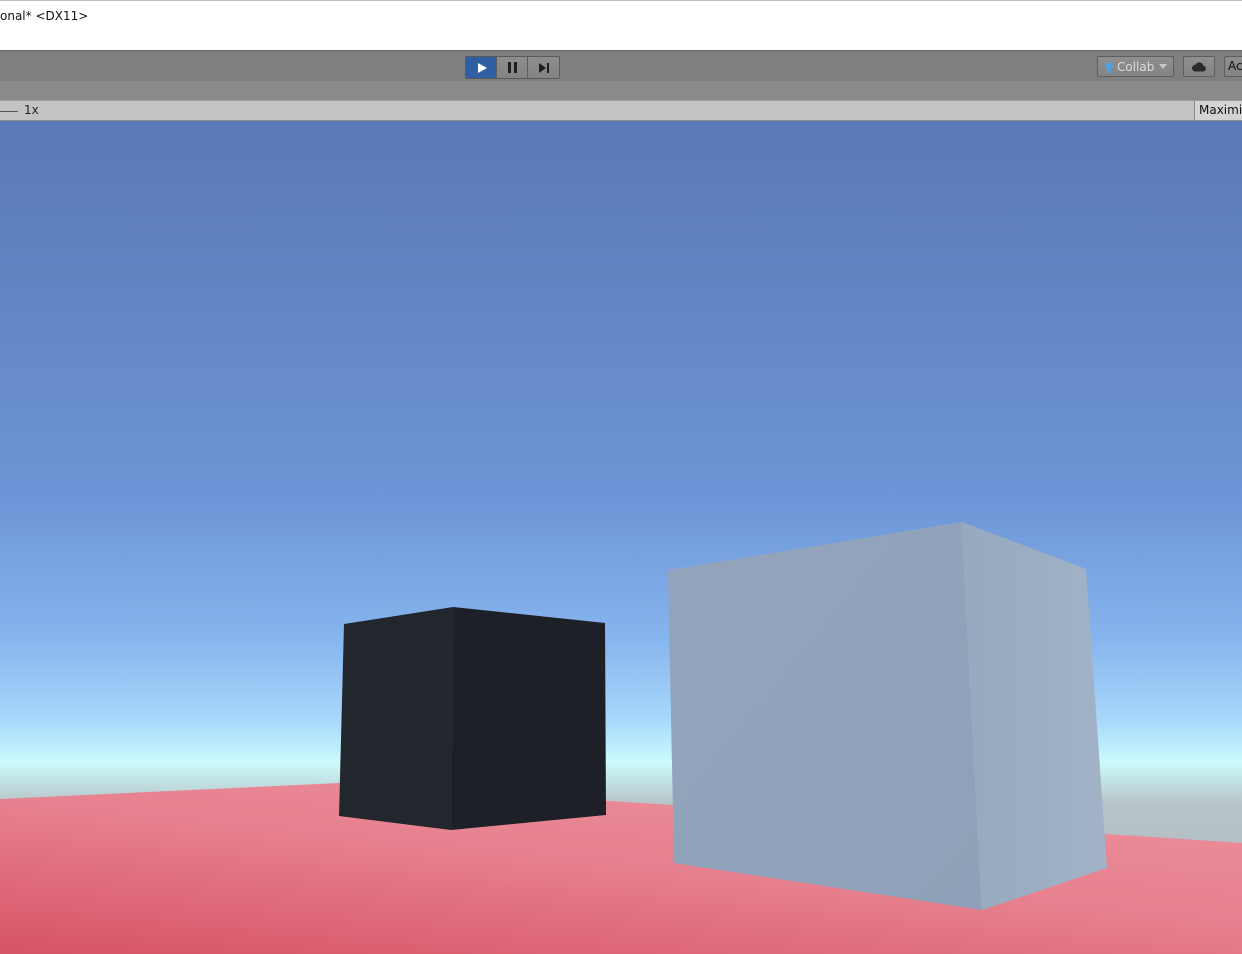 The height and width of the screenshot is (954, 1242). I want to click on maximize-on-play-button: Maximiz, so click(1218, 110).